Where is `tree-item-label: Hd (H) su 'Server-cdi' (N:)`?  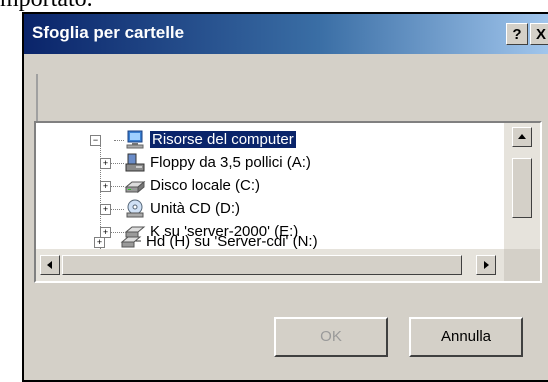 tree-item-label: Hd (H) su 'Server-cdi' (N:) is located at coordinates (232, 241).